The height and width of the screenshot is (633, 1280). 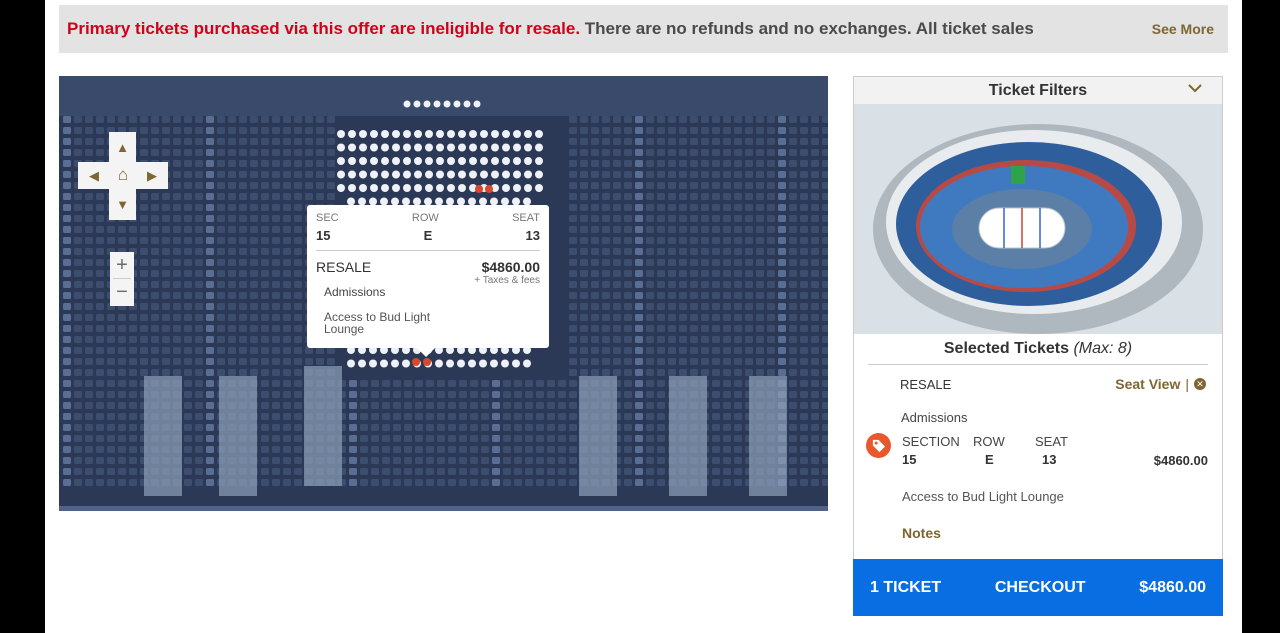 What do you see at coordinates (152, 175) in the screenshot?
I see `pan-right-button: ▶` at bounding box center [152, 175].